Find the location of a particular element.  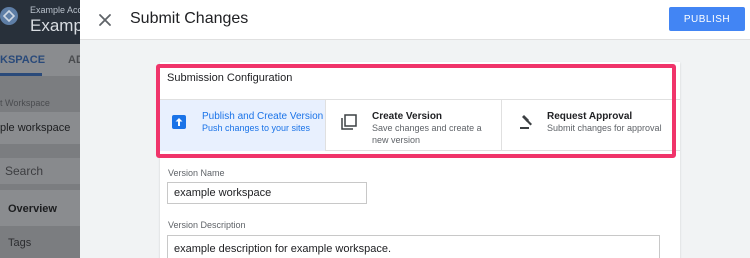

version-description-label: Version Description is located at coordinates (207, 225).